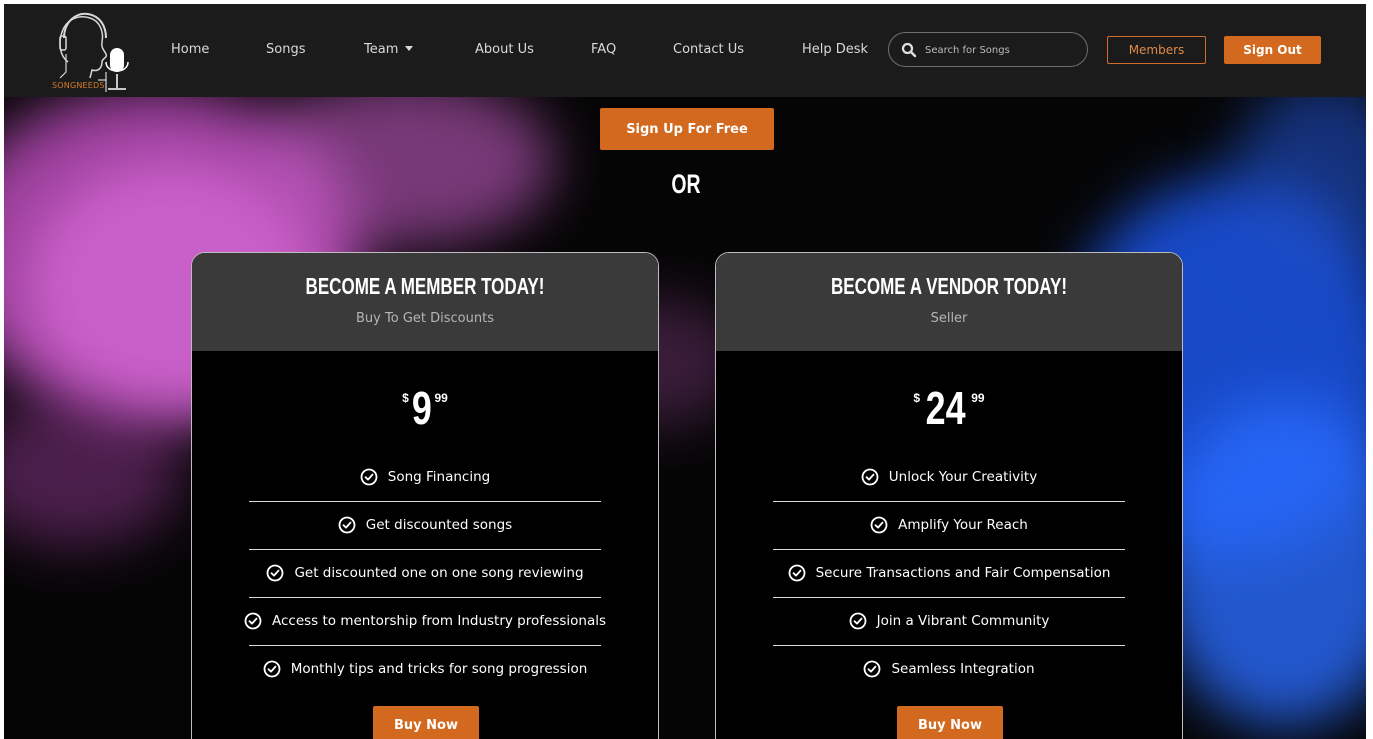 This screenshot has width=1373, height=739. Describe the element at coordinates (978, 398) in the screenshot. I see `vendor-price-cents: 99` at that location.